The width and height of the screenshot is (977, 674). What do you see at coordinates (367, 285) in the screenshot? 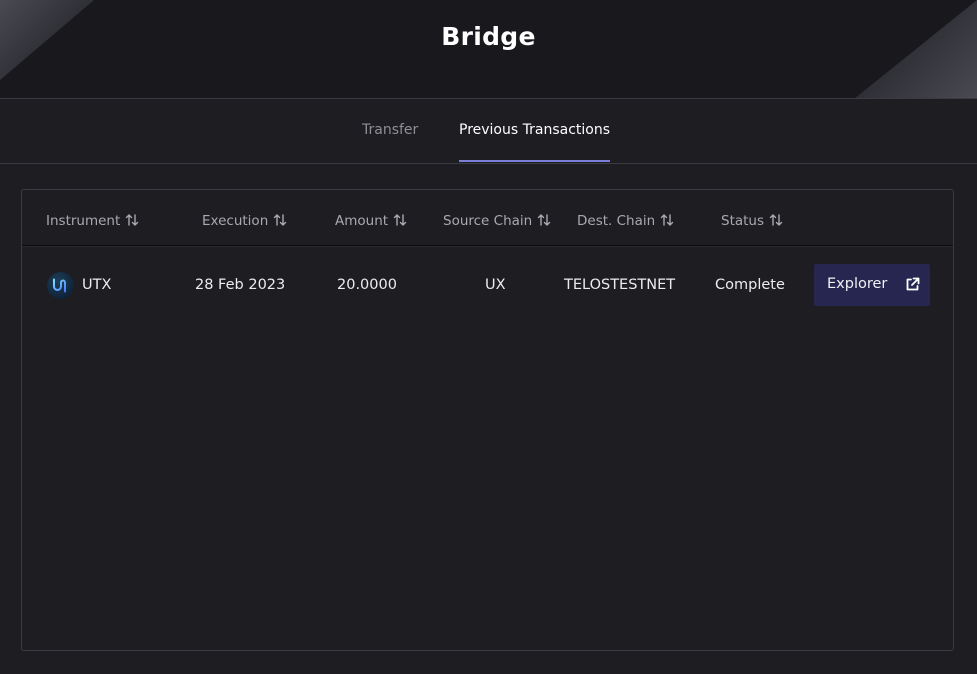
I see `amount-value: 20.0000` at bounding box center [367, 285].